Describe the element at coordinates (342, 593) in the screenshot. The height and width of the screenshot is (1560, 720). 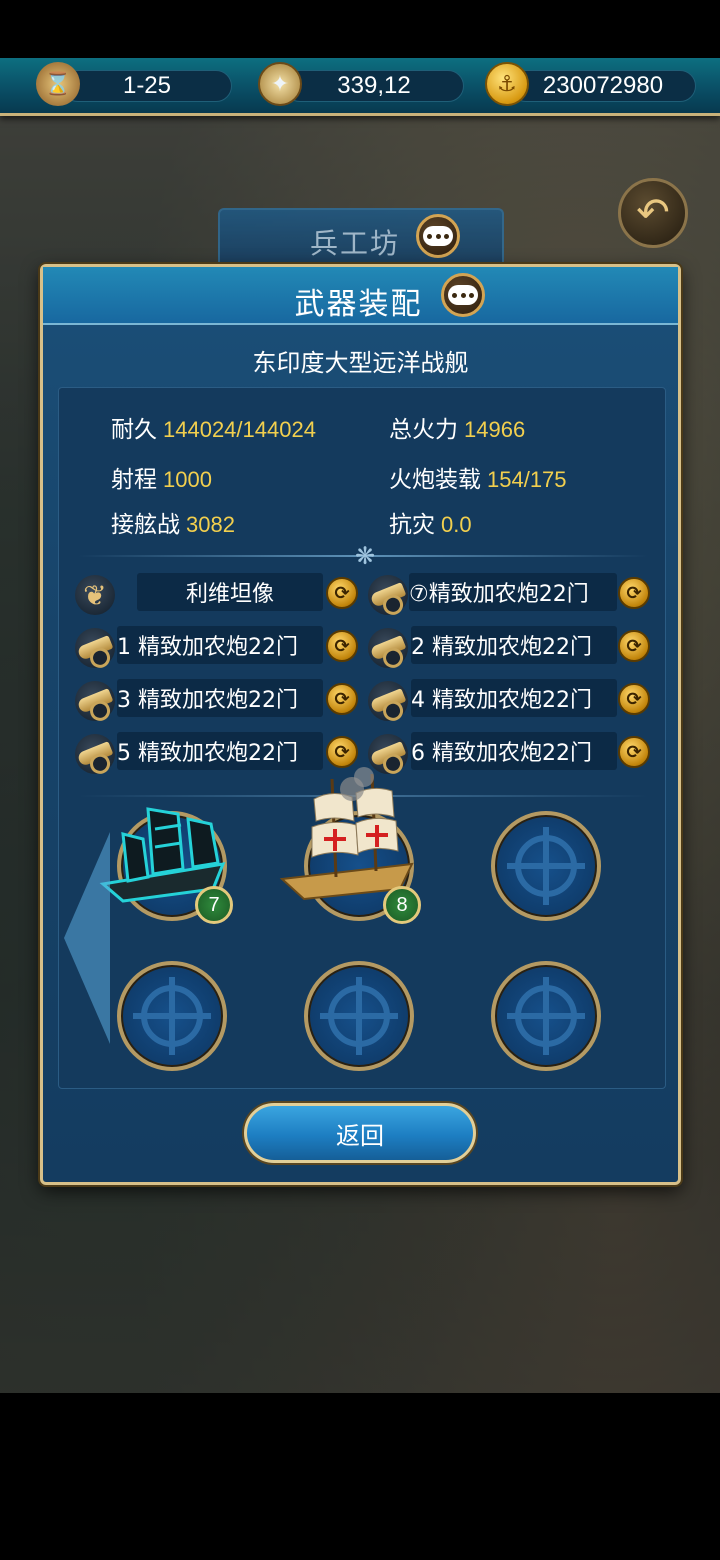
I see `figurehead-swap-button: ⟳` at that location.